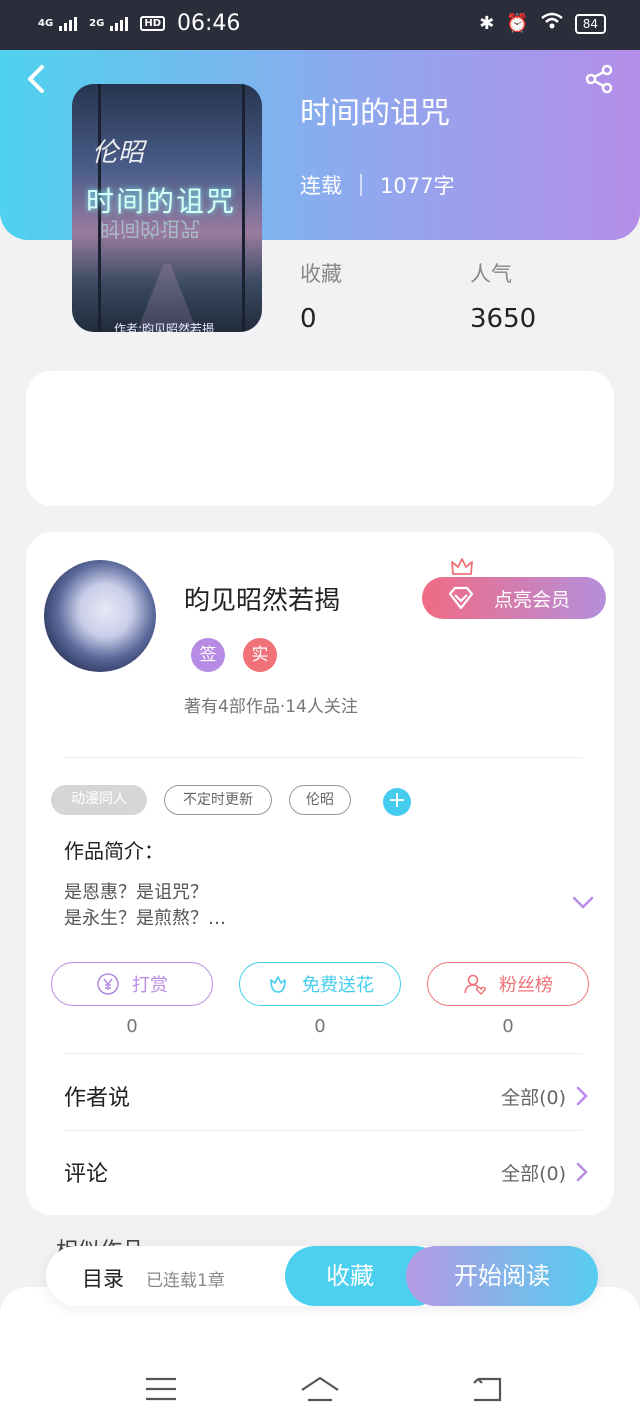  I want to click on home-icon, so click(320, 1389).